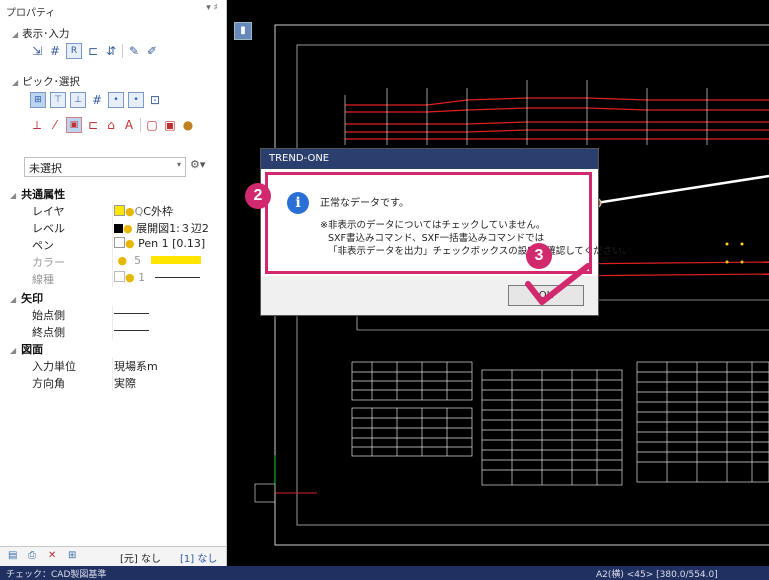 Image resolution: width=769 pixels, height=580 pixels. I want to click on pick-ref-icon: ⊡, so click(155, 100).